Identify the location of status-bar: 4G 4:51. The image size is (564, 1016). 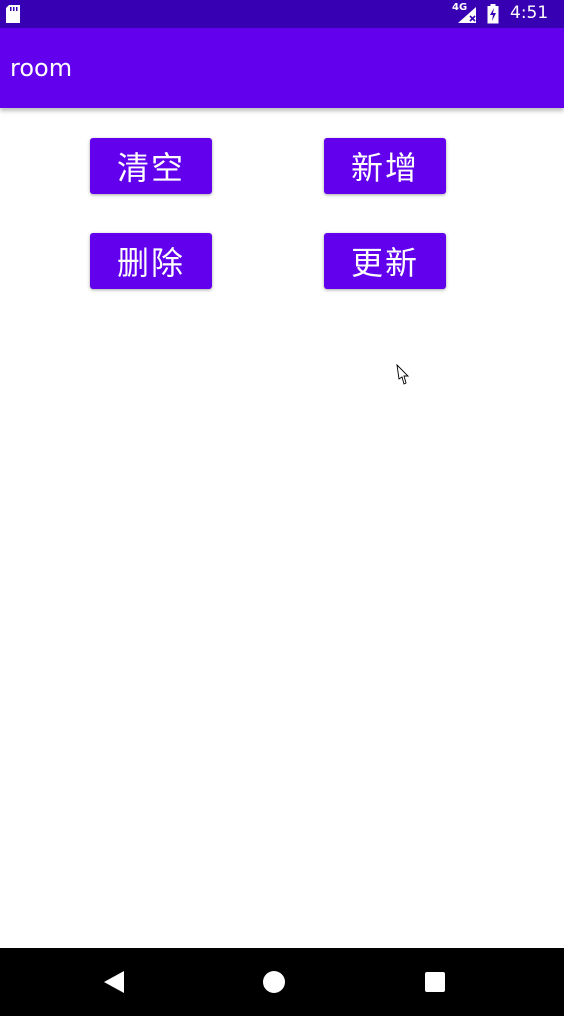
(282, 14).